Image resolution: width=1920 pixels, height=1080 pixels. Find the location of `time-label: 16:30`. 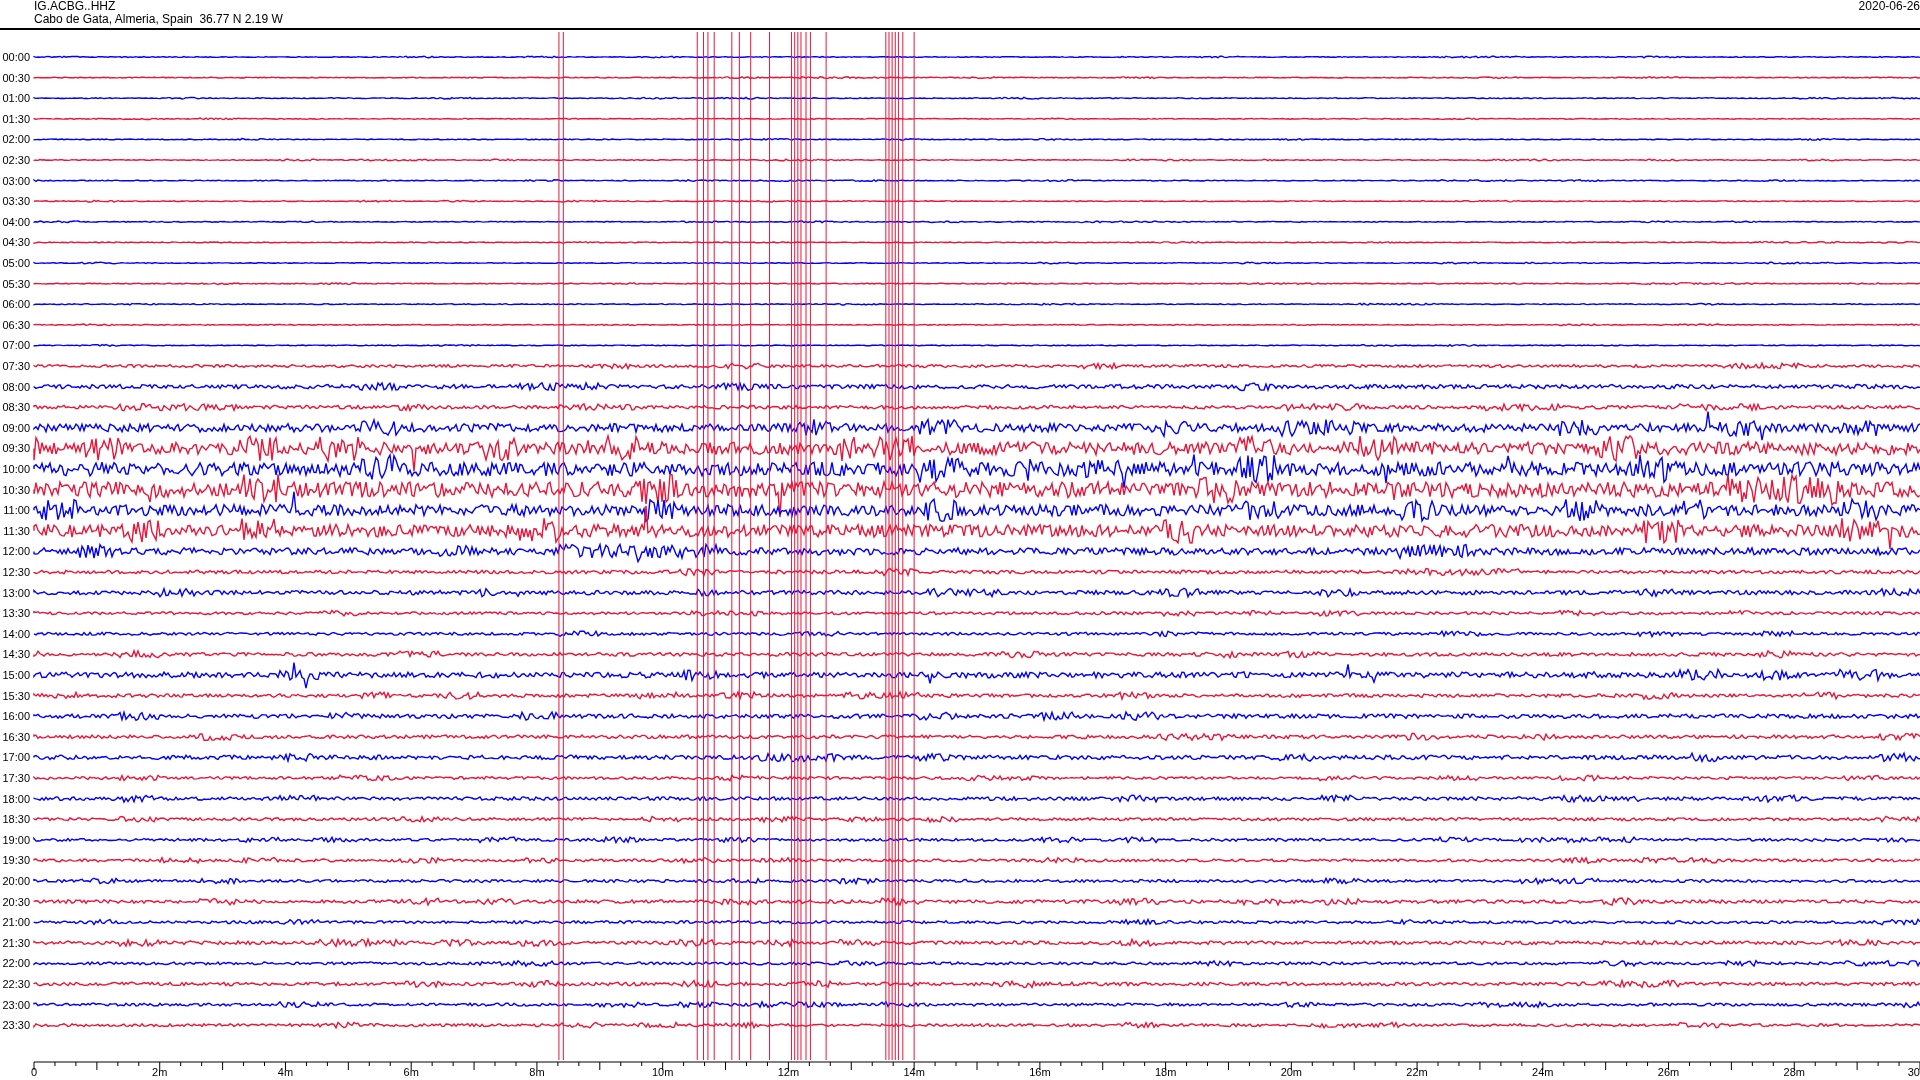

time-label: 16:30 is located at coordinates (16, 736).